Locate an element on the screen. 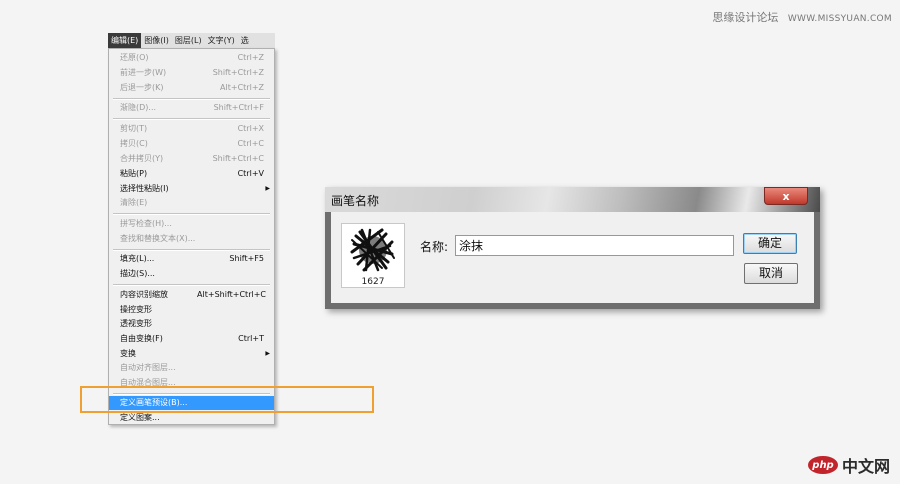 This screenshot has width=900, height=484. menu-item-content-aware-scale: 内容识别缩放 Alt+Shift+Ctrl+C is located at coordinates (191, 295).